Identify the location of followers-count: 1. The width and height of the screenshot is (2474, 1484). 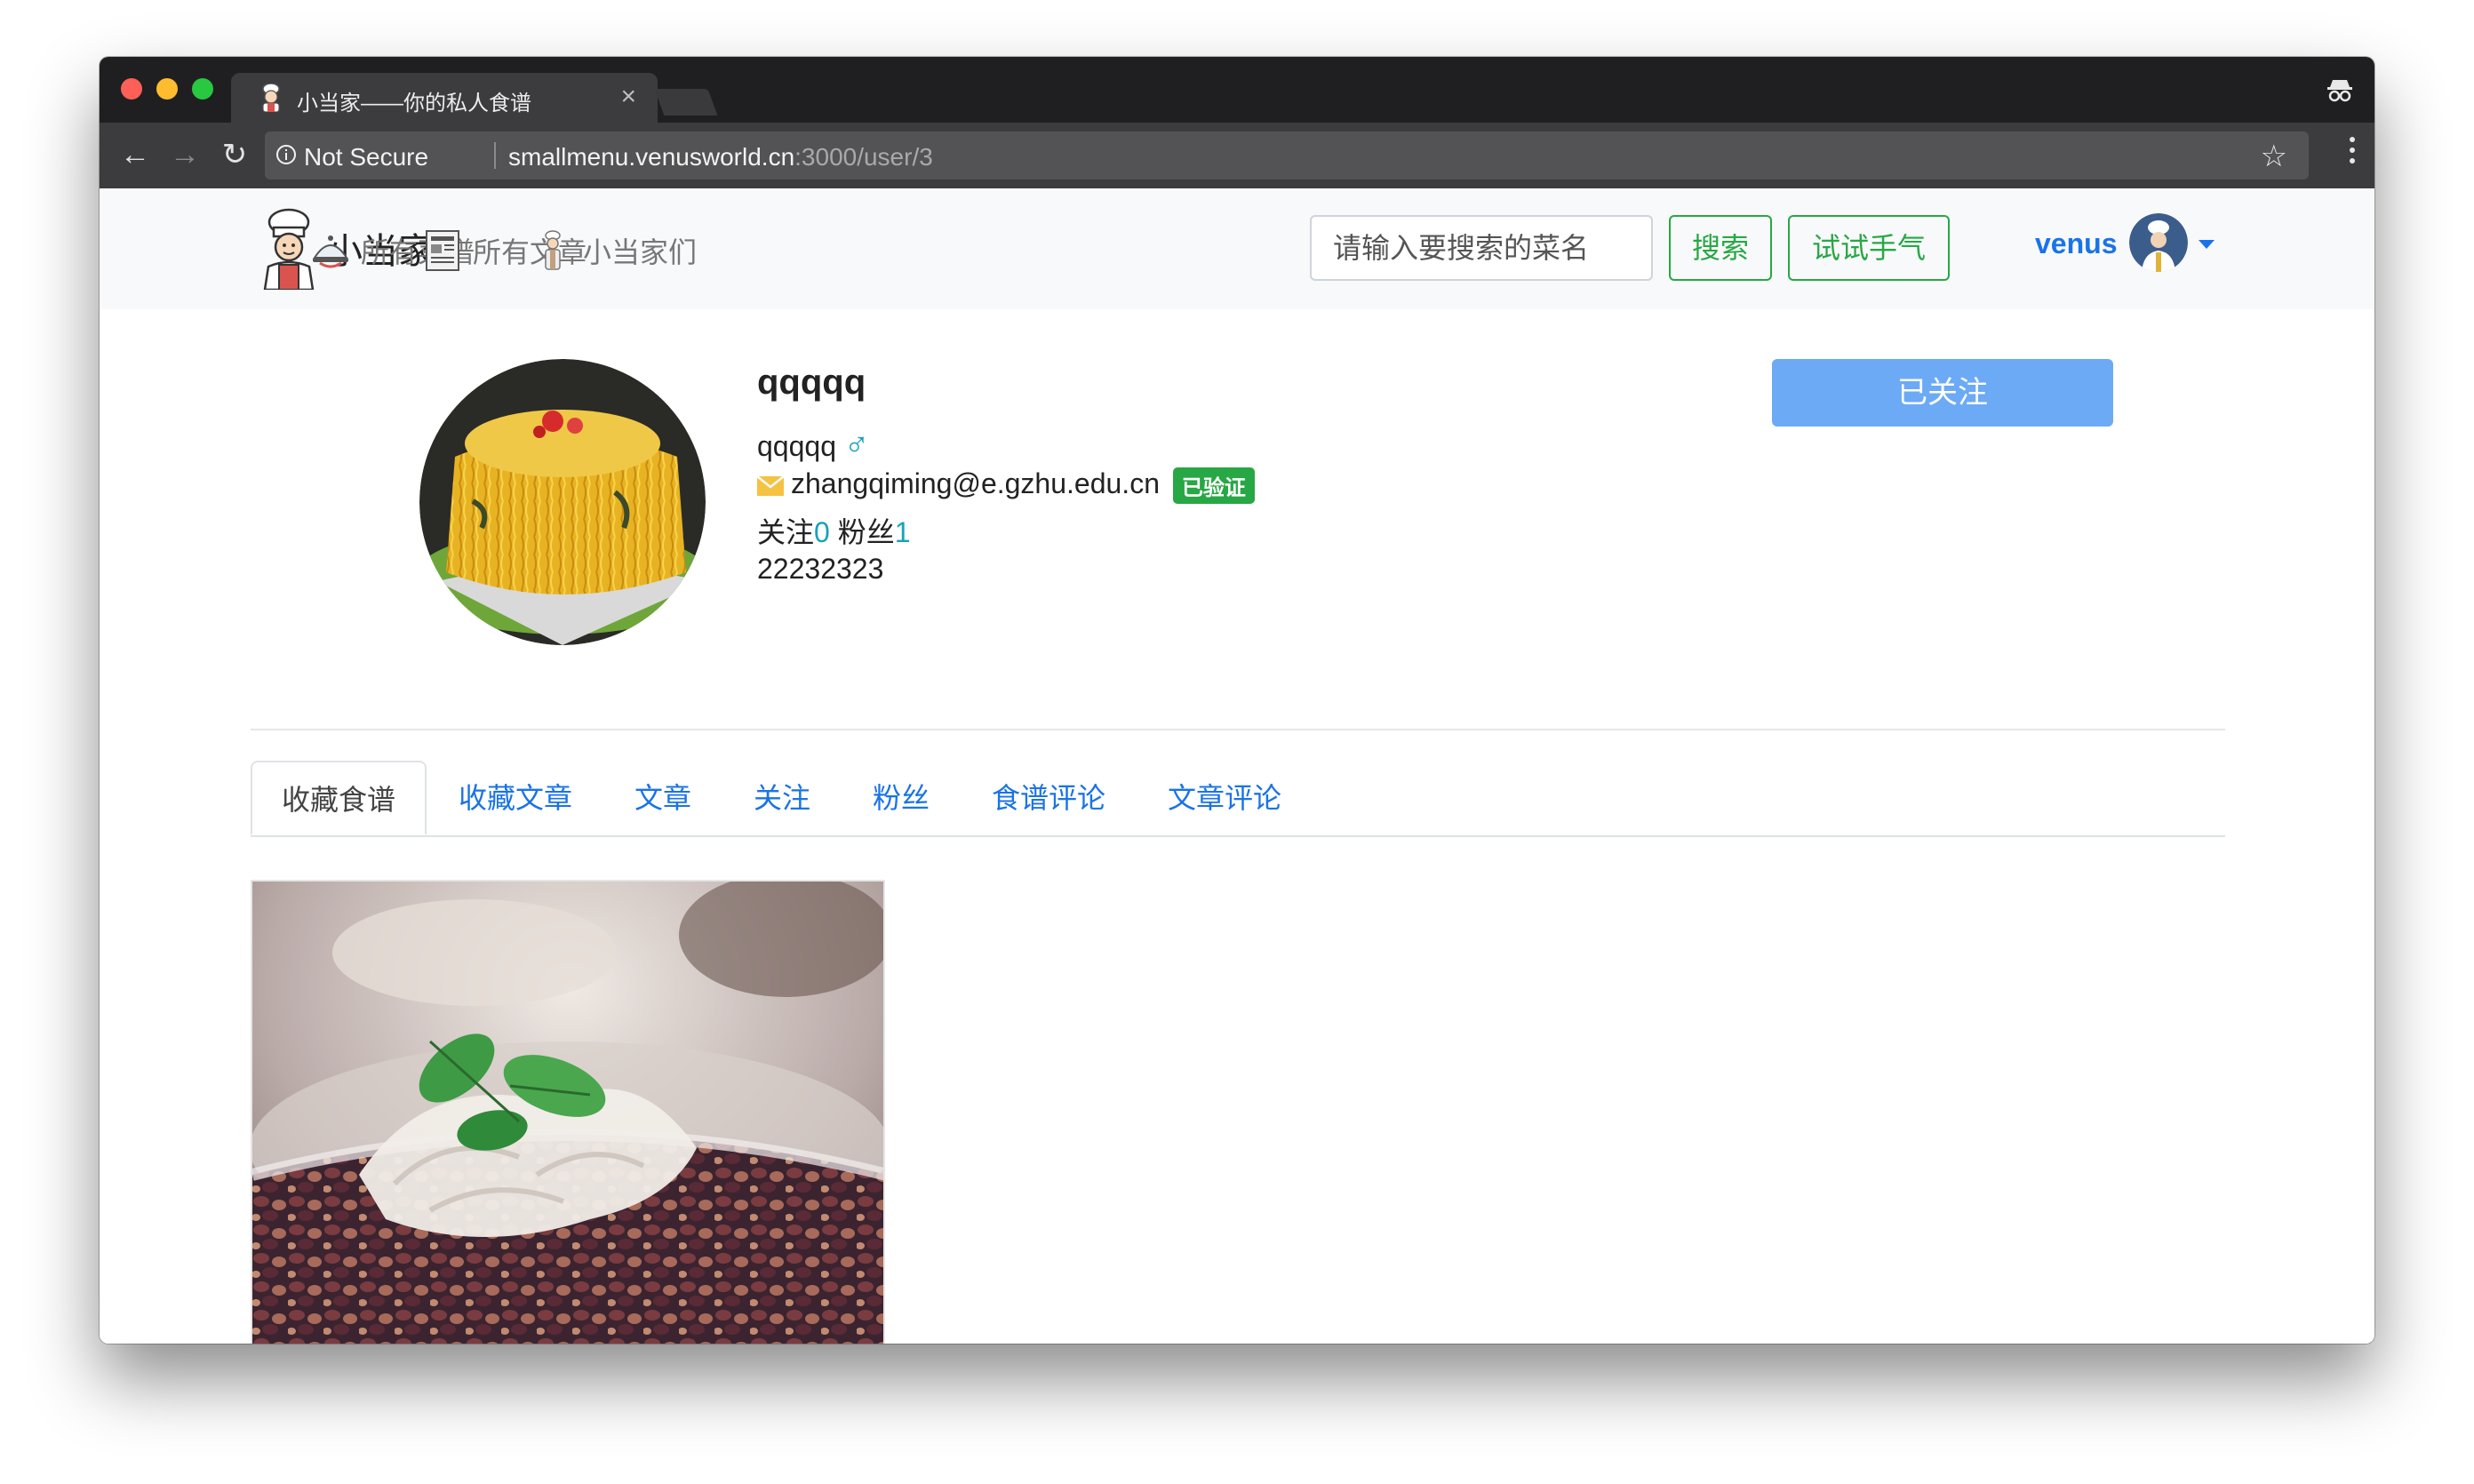
(903, 532).